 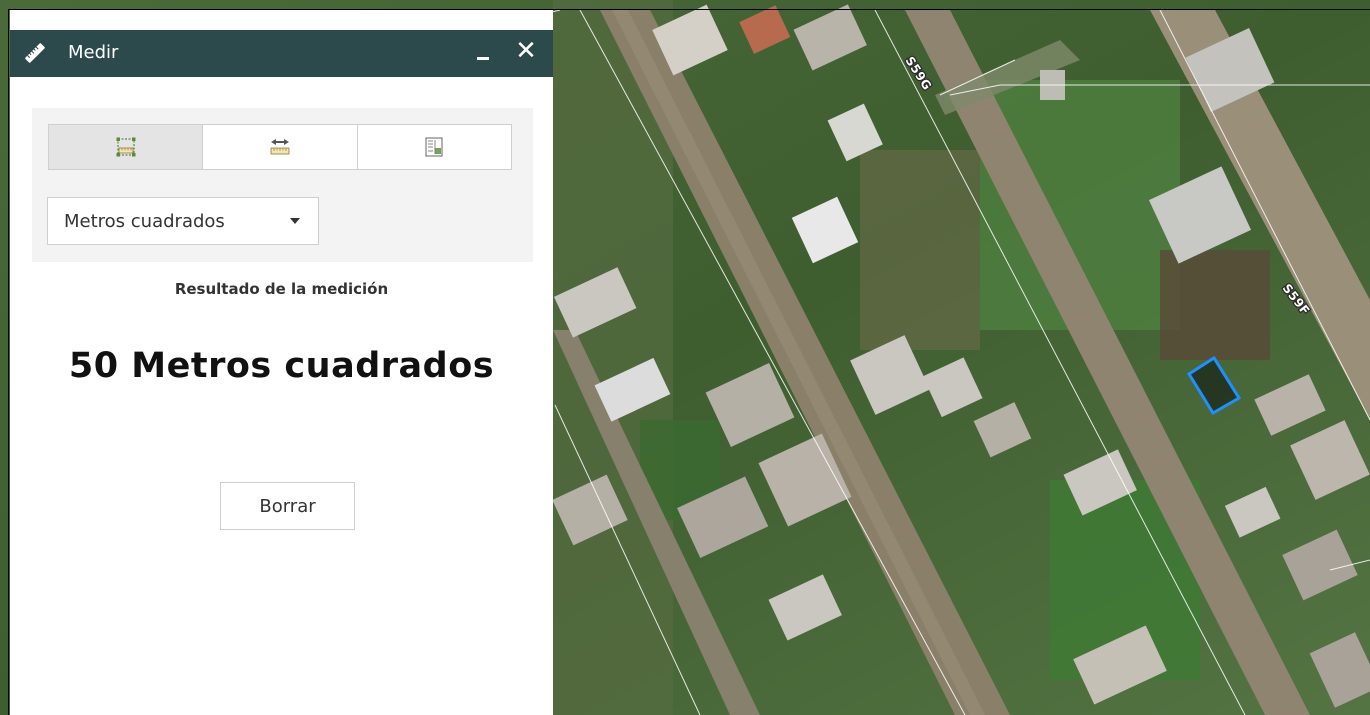 I want to click on close-button: ✕, so click(x=526, y=51).